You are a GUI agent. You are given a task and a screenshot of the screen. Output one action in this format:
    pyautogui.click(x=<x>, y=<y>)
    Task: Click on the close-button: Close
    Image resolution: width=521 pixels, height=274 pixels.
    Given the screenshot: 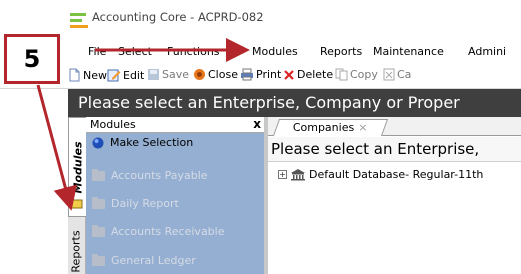 What is the action you would take?
    pyautogui.click(x=215, y=74)
    